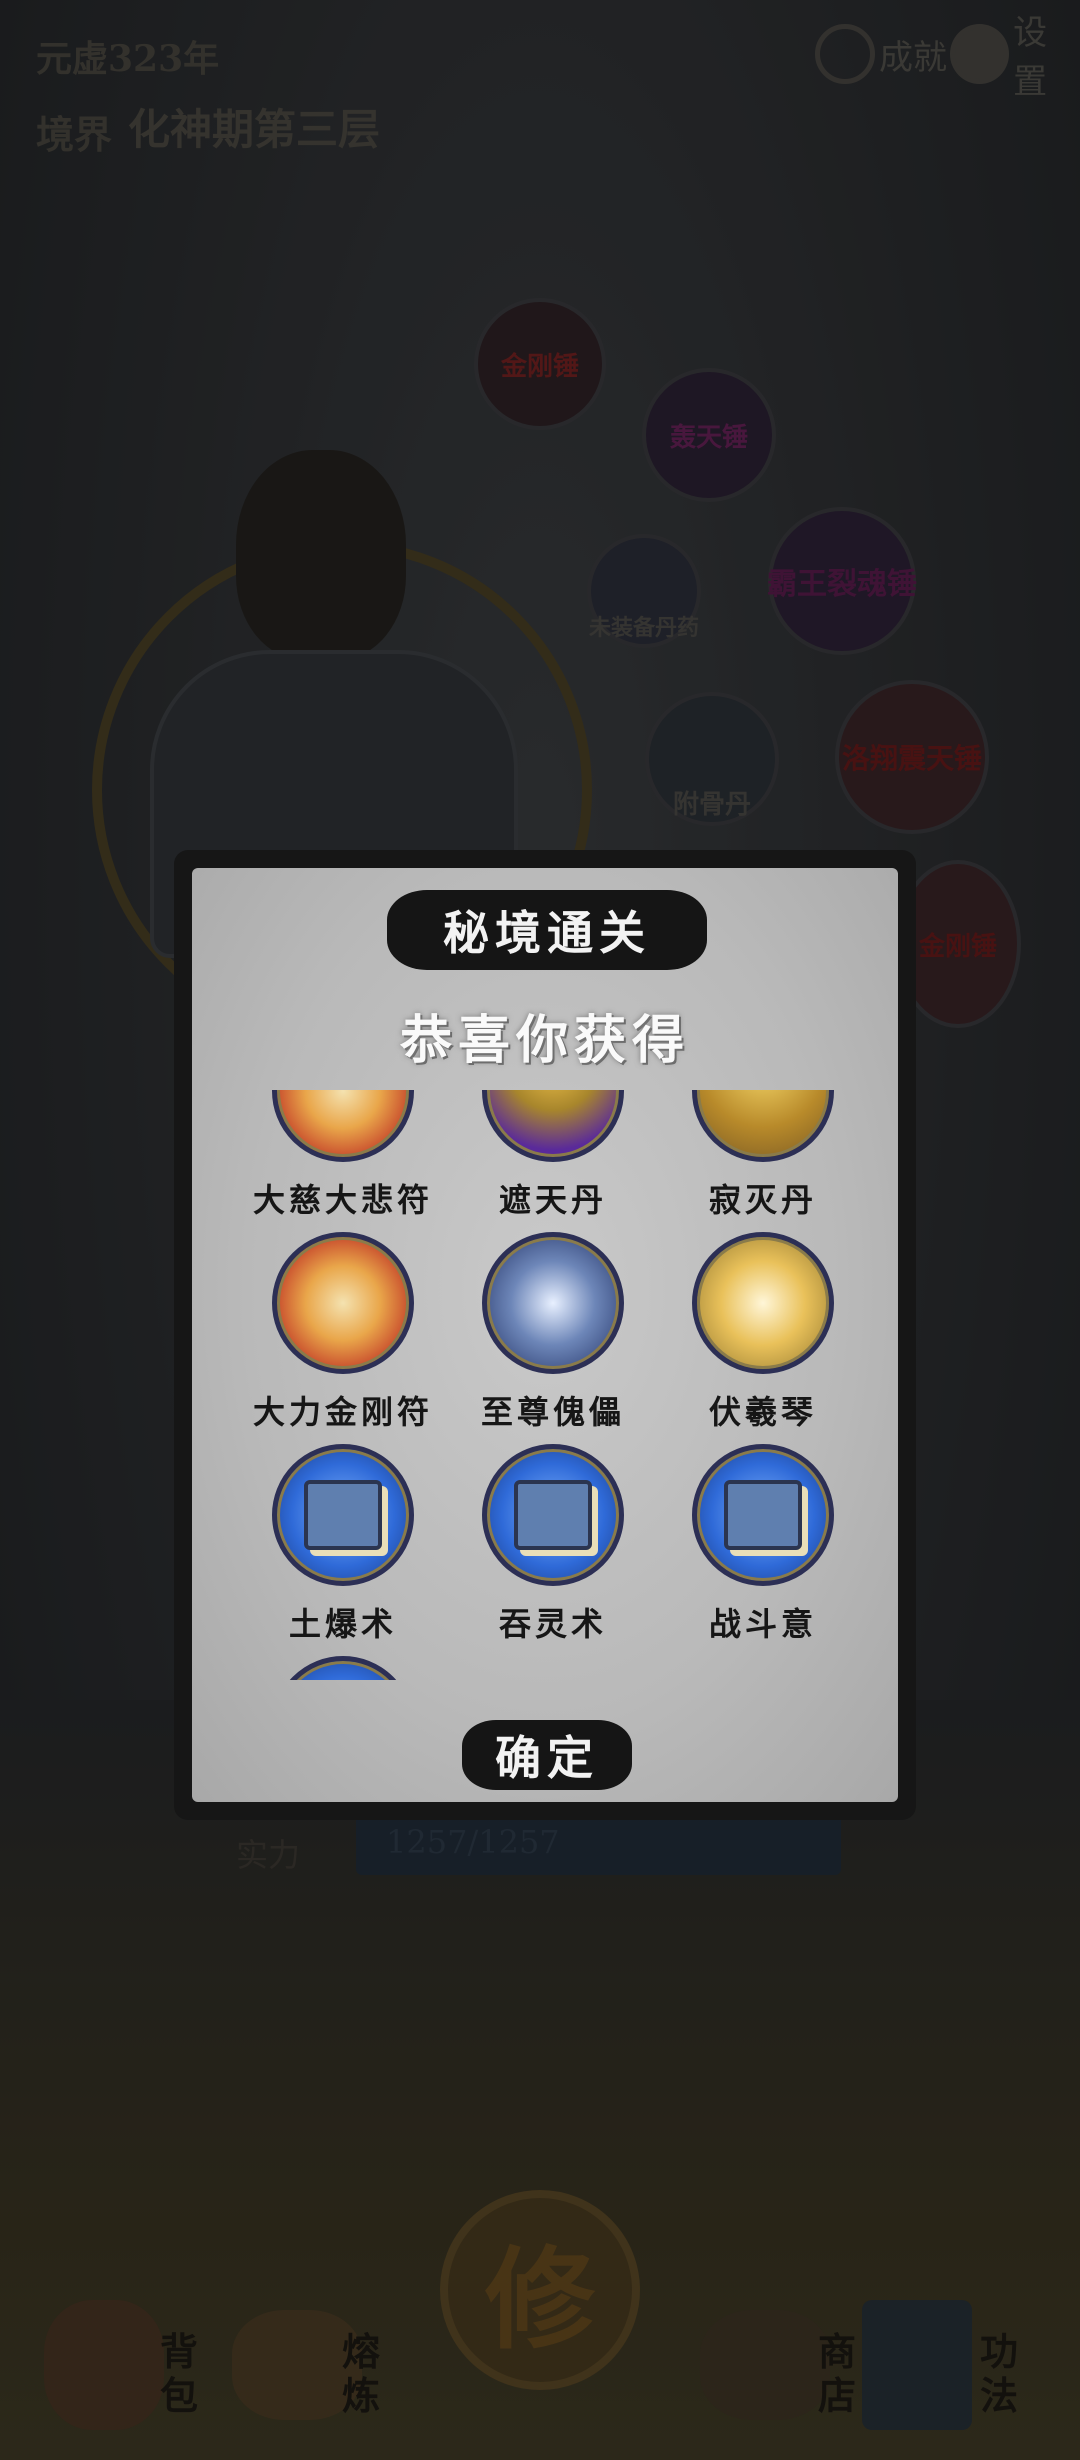  What do you see at coordinates (544, 1040) in the screenshot?
I see `dialog-subtitle: 恭喜你获得` at bounding box center [544, 1040].